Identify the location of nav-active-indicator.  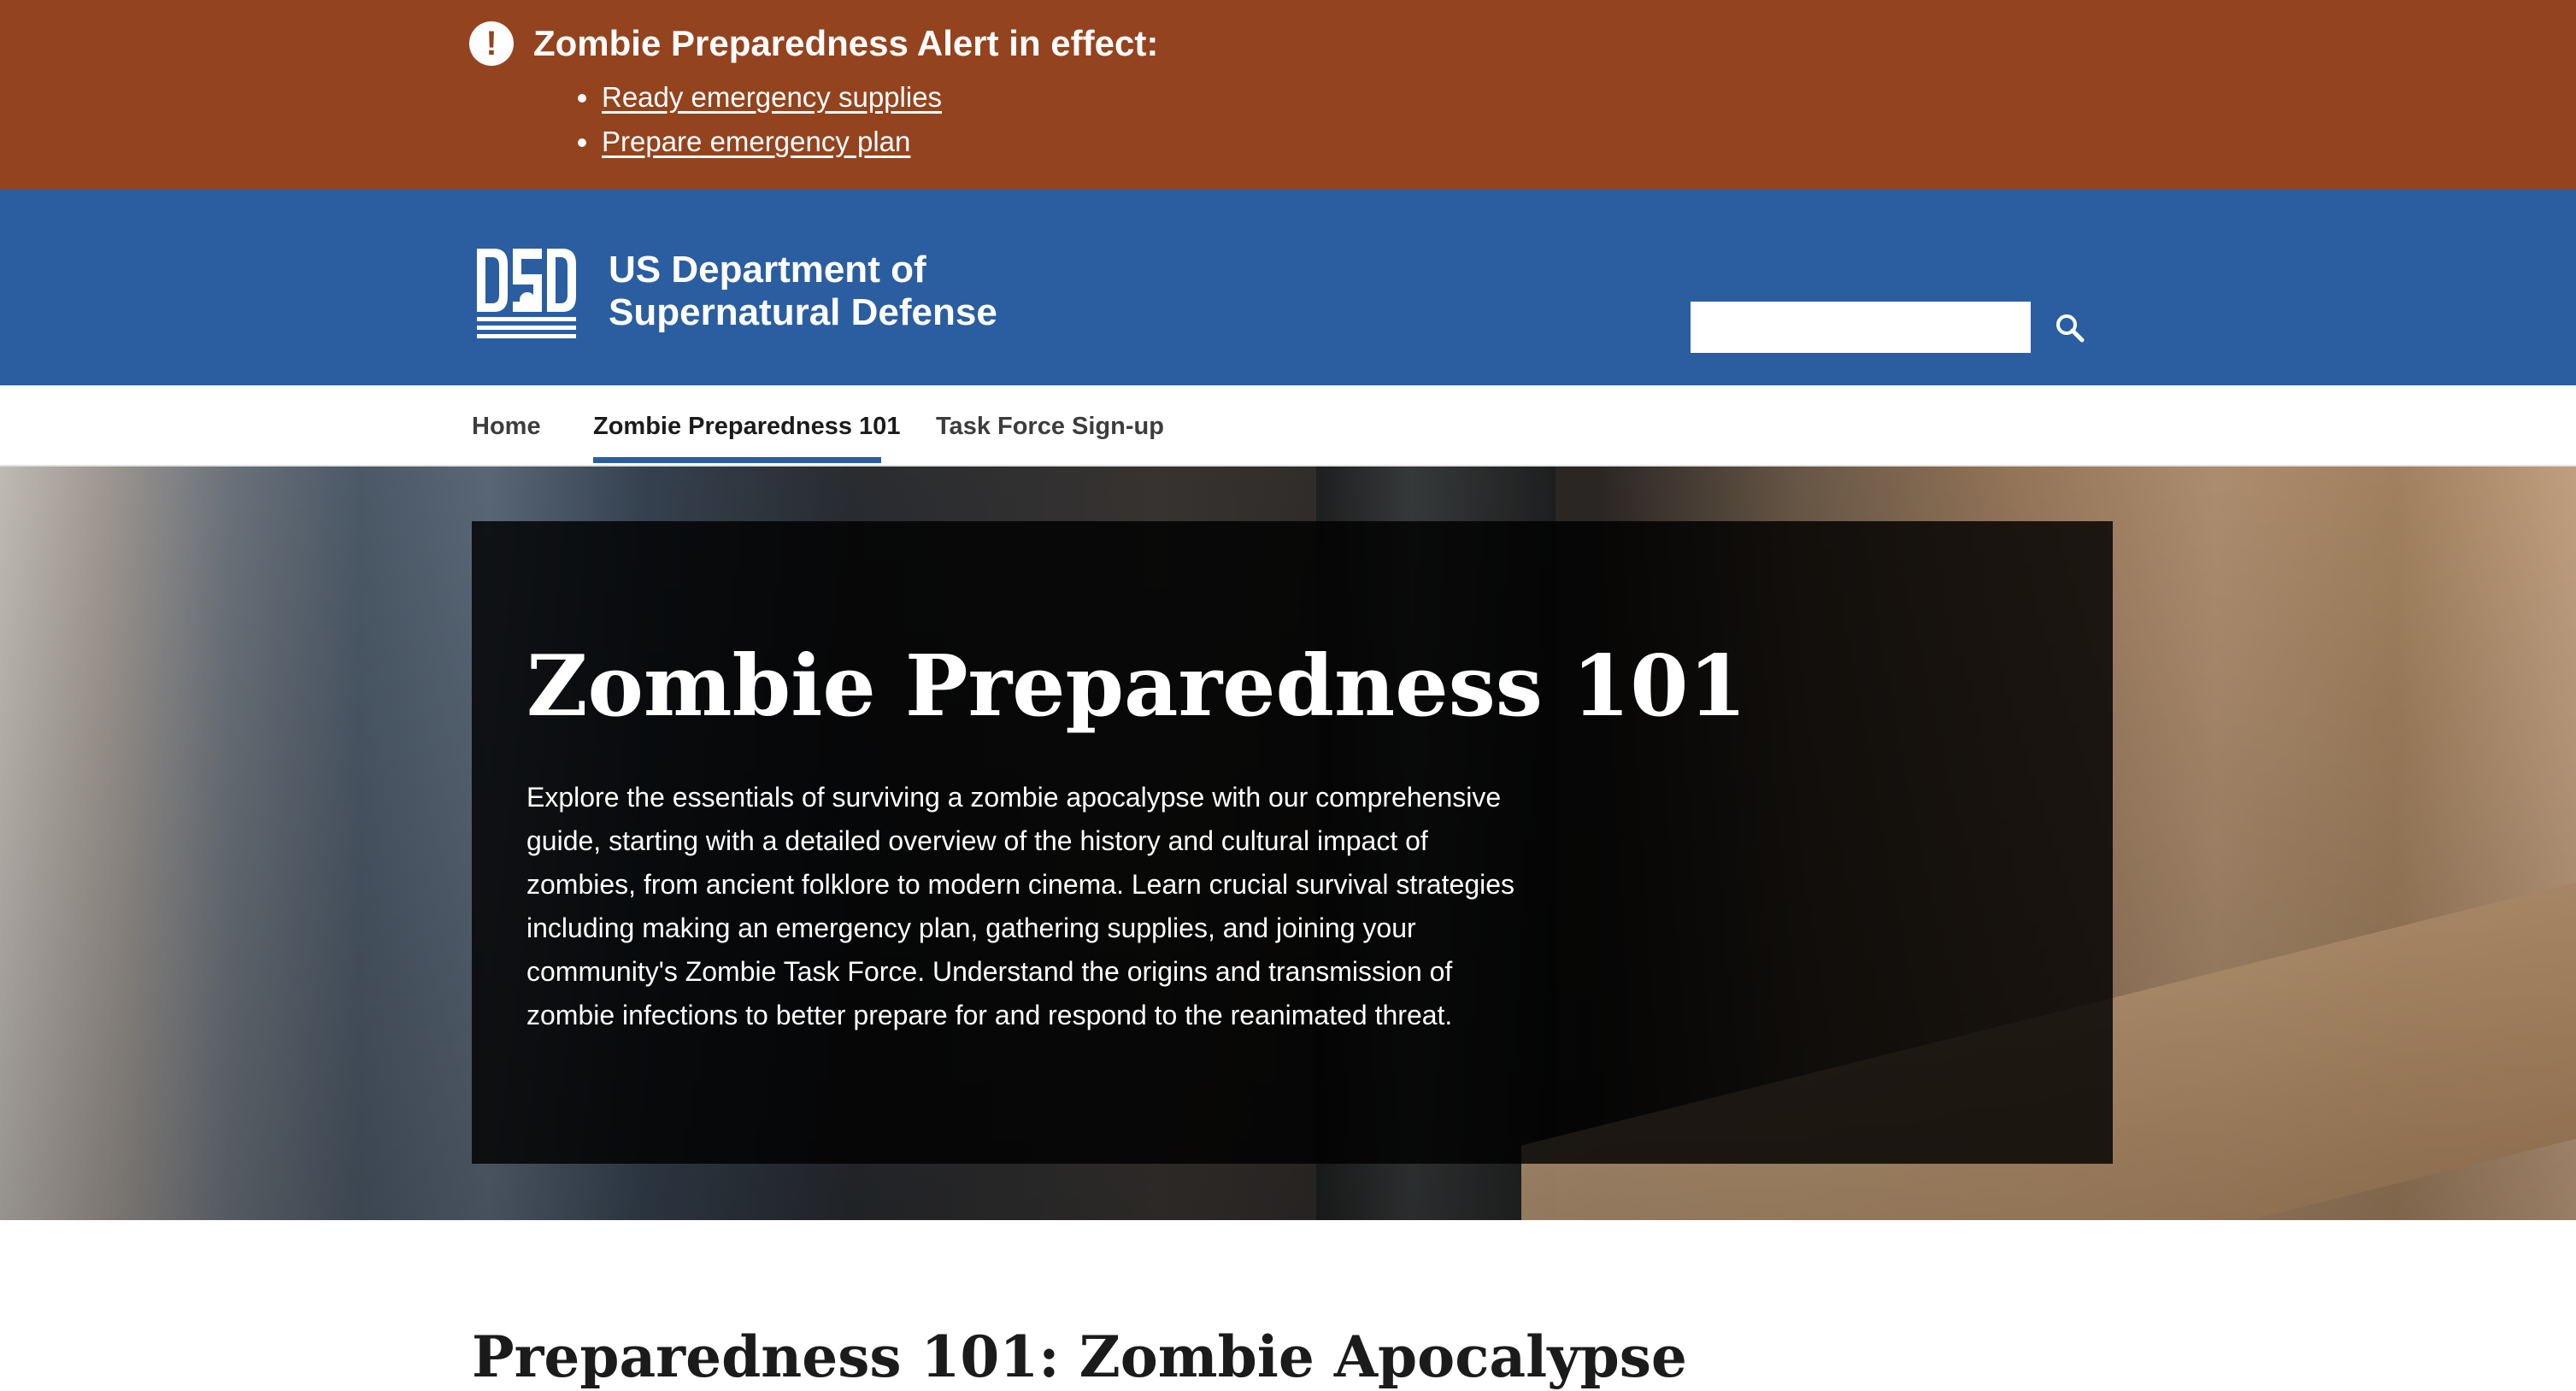
(737, 460).